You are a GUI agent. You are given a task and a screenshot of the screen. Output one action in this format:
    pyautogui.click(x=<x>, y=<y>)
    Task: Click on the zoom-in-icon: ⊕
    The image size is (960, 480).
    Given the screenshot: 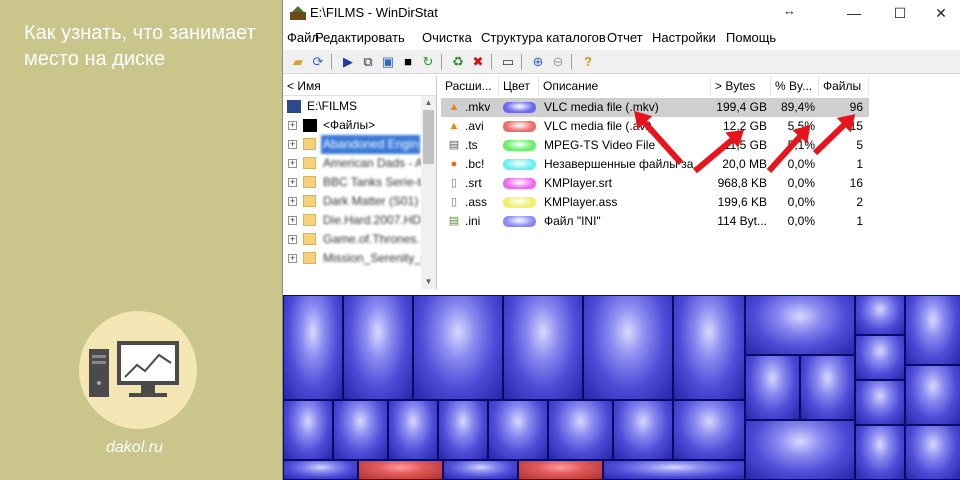 What is the action you would take?
    pyautogui.click(x=538, y=62)
    